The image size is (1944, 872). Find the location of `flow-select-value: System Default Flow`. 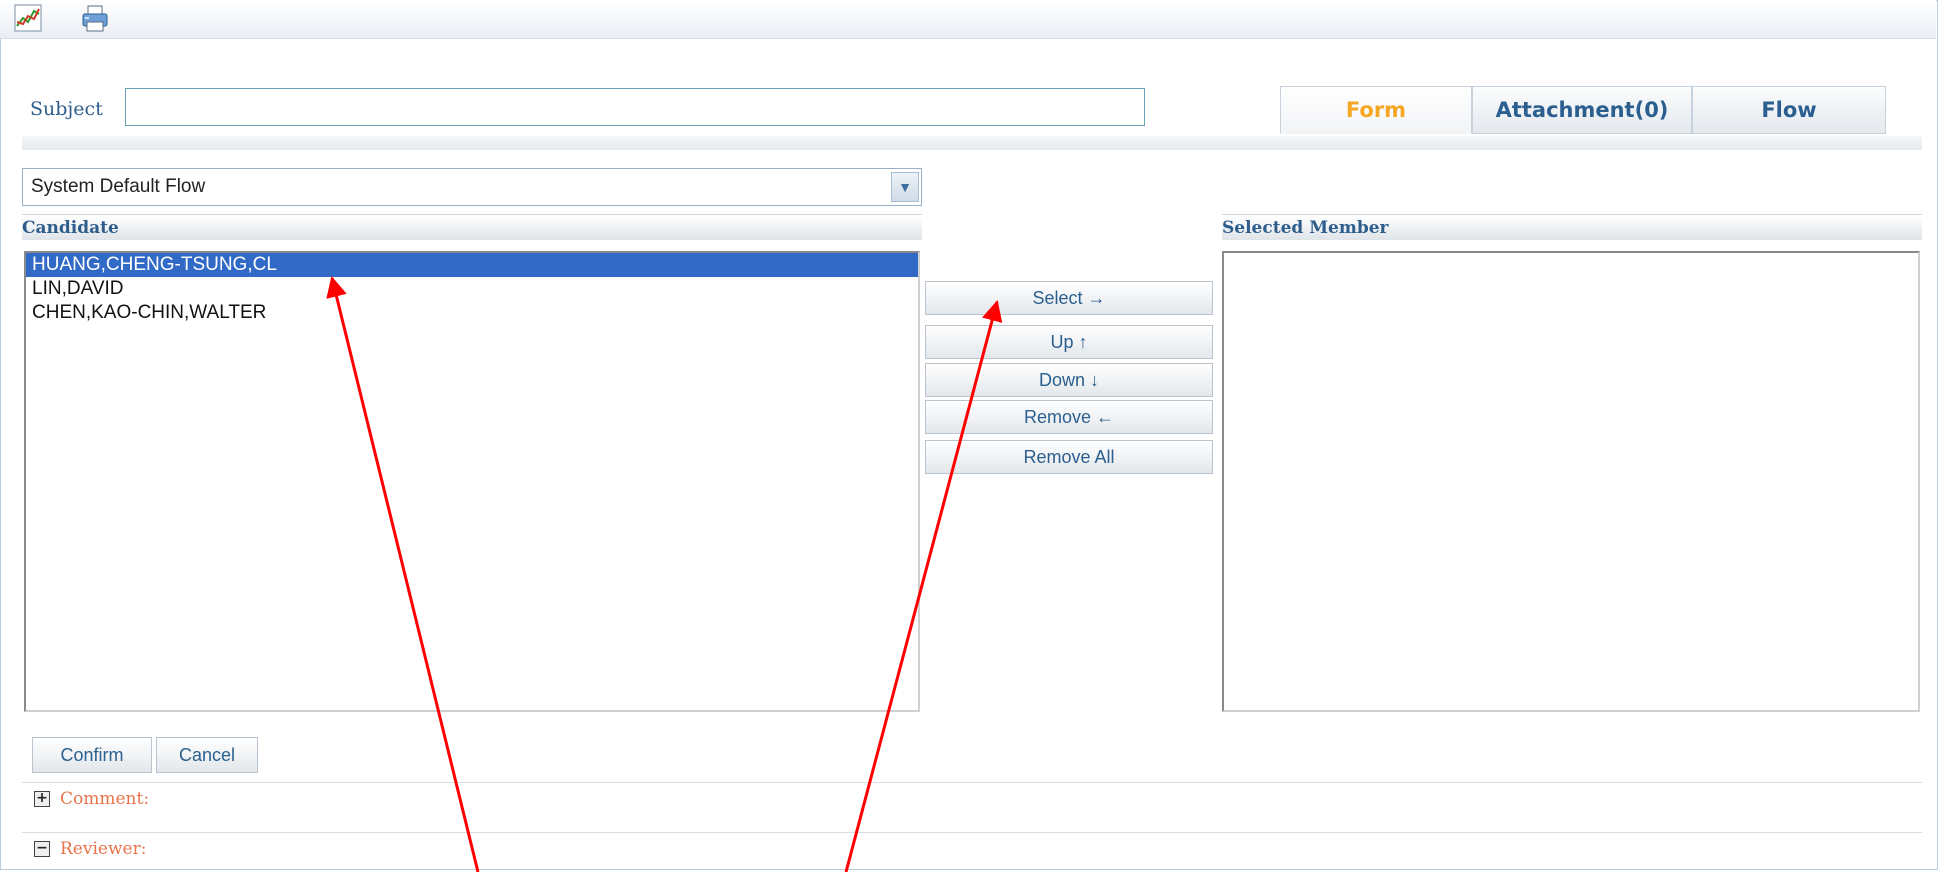

flow-select-value: System Default Flow is located at coordinates (118, 186).